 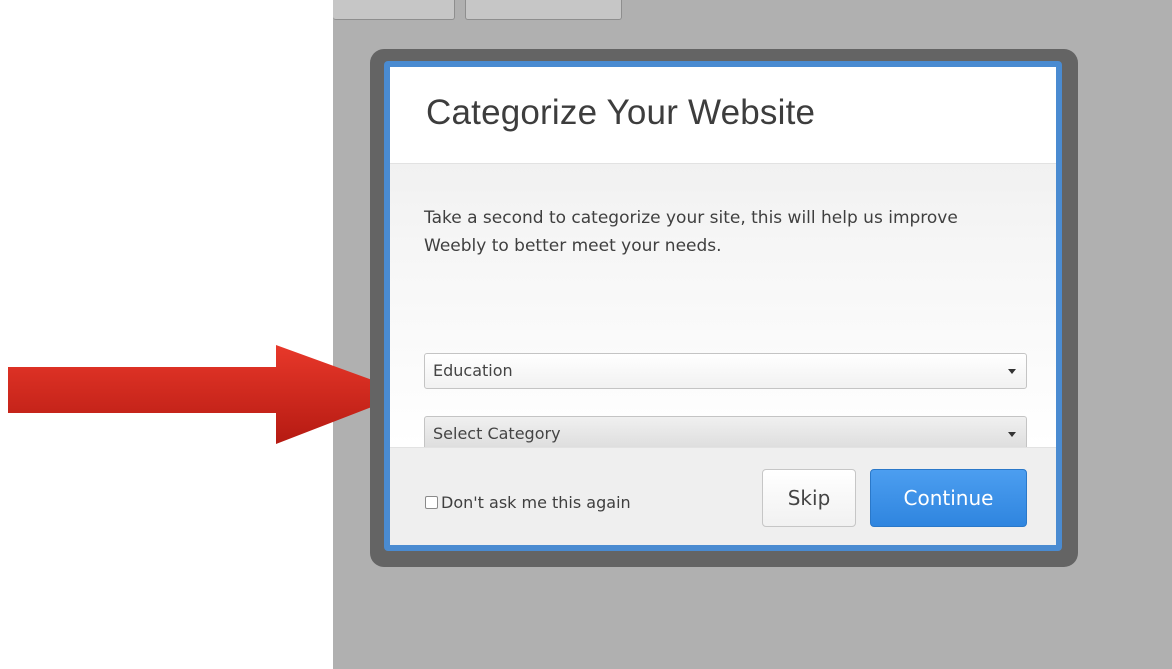 I want to click on dont-ask-again-checkbox, so click(x=431, y=502).